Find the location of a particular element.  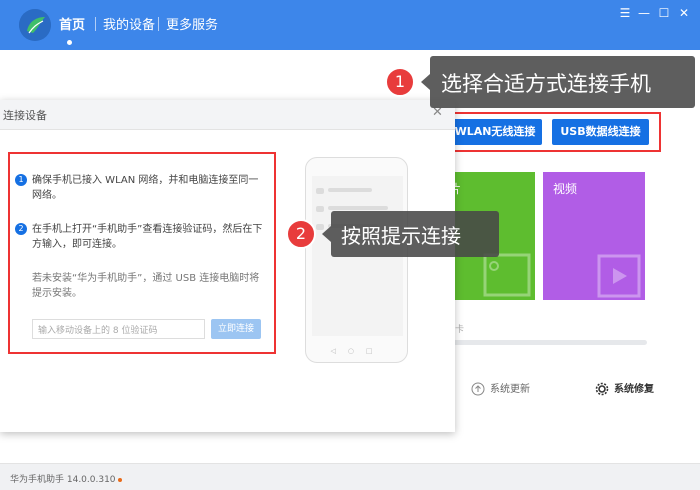

phone-nav-keys: ◁○□ is located at coordinates (357, 351).